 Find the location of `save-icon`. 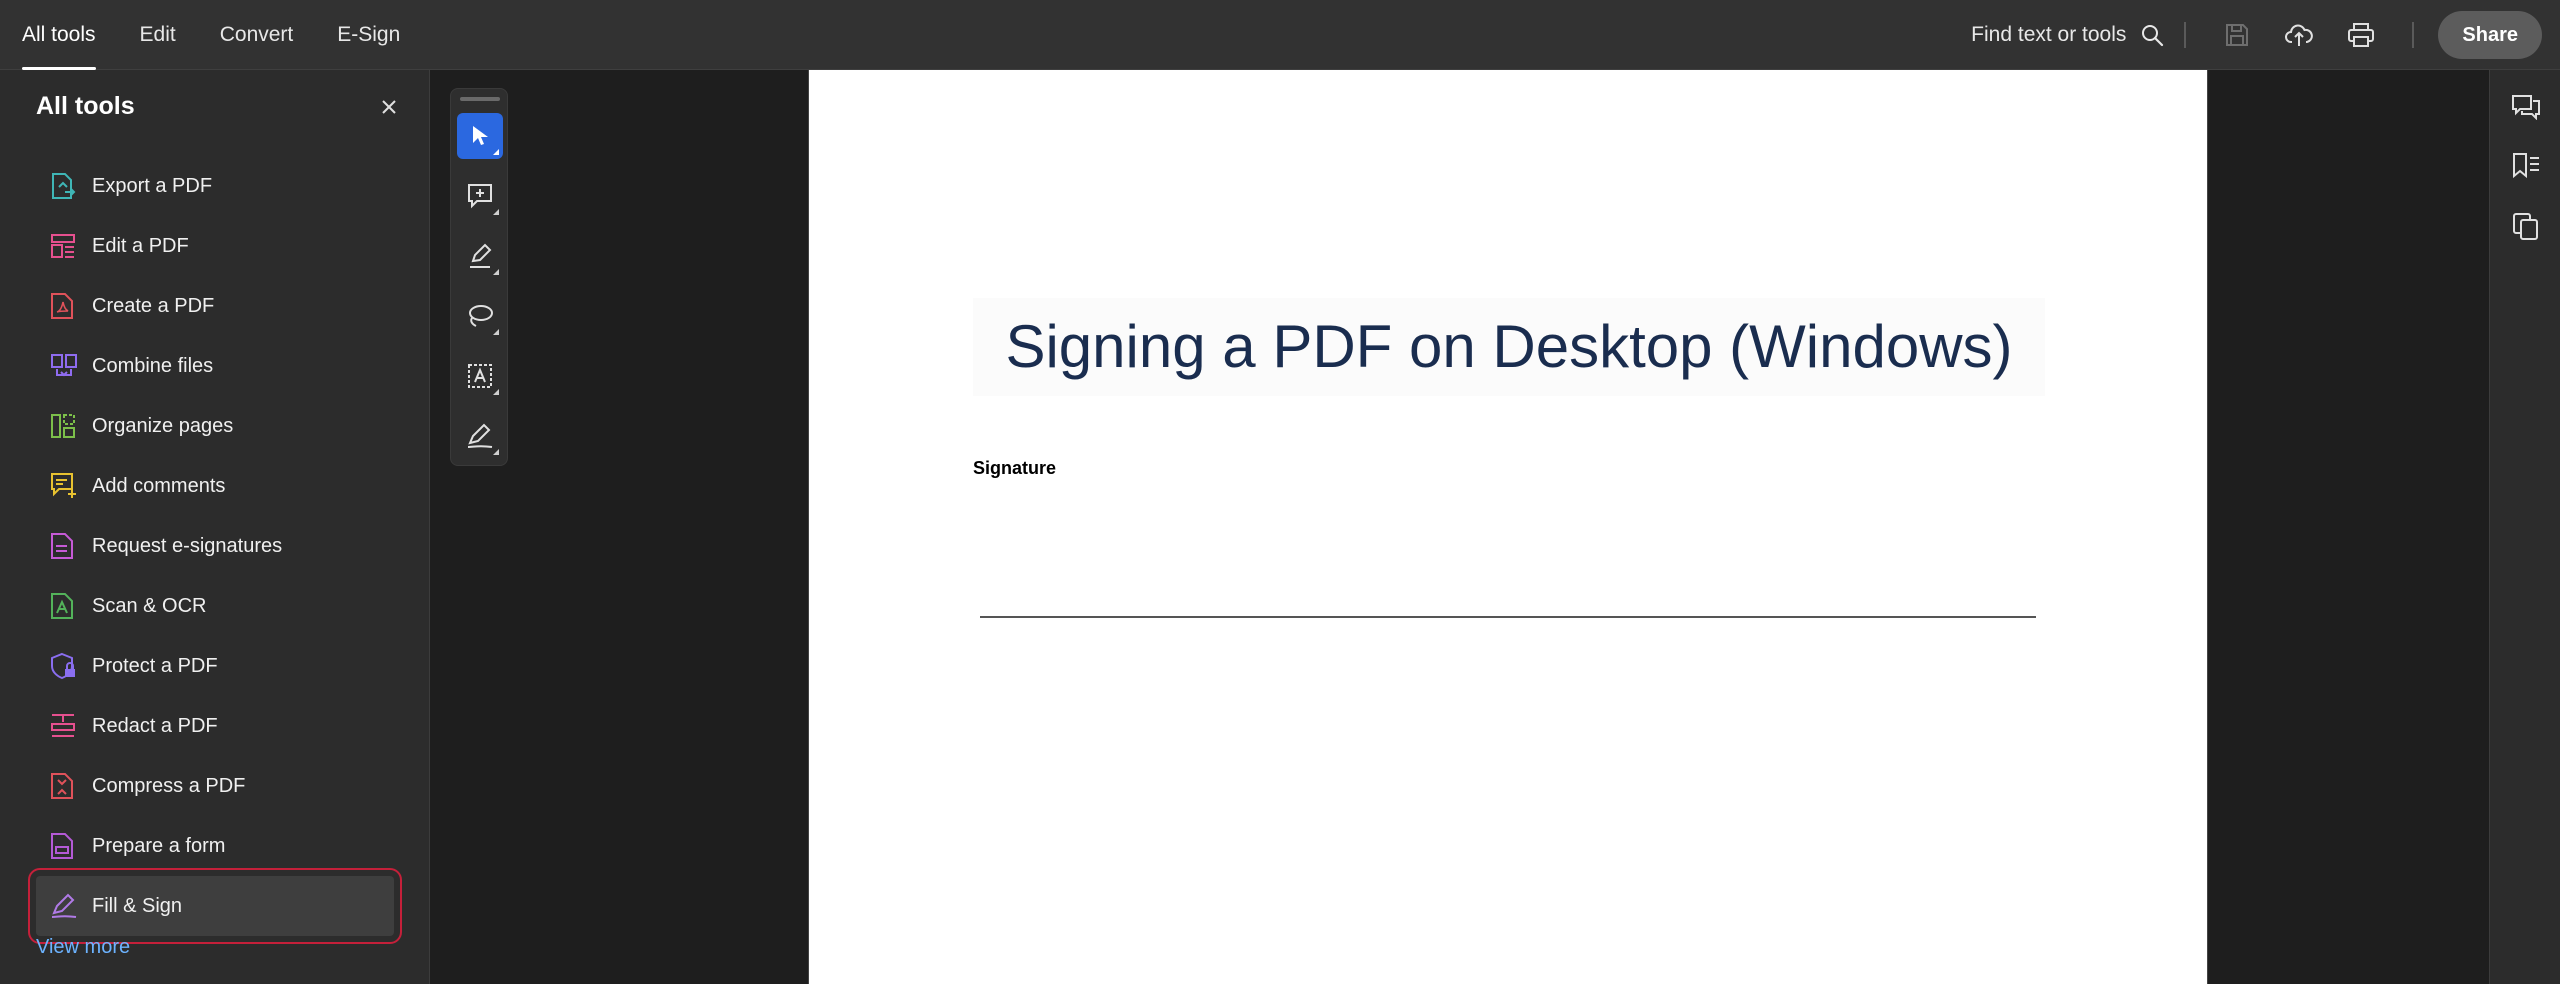

save-icon is located at coordinates (2237, 35).